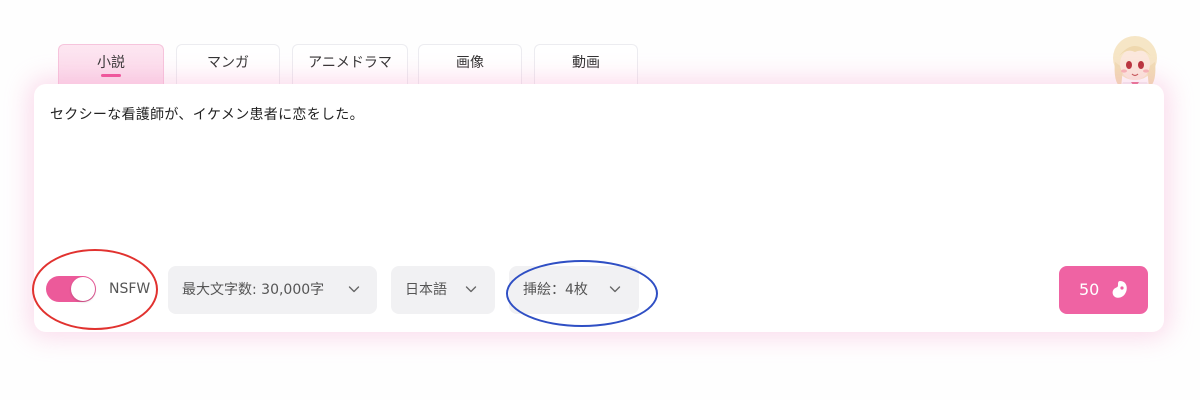 The width and height of the screenshot is (1200, 400). What do you see at coordinates (83, 289) in the screenshot?
I see `toggle-knob` at bounding box center [83, 289].